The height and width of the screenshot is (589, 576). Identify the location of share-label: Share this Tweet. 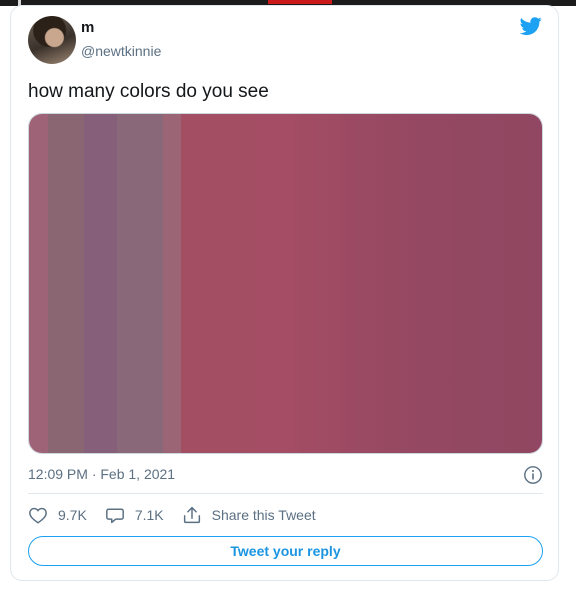
(263, 515).